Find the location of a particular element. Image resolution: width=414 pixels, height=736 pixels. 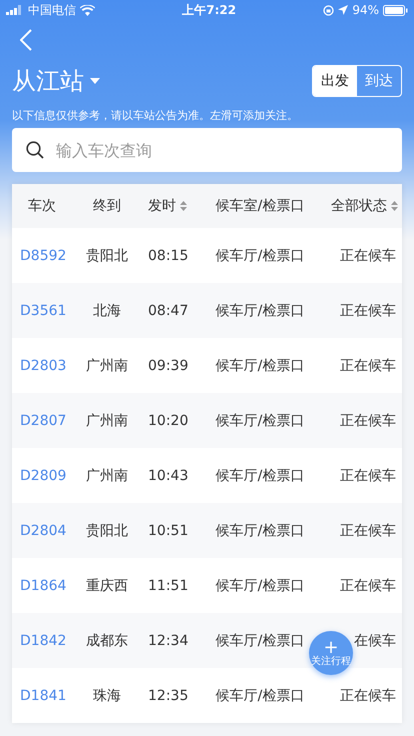

table-cell: 重庆西 is located at coordinates (107, 586).